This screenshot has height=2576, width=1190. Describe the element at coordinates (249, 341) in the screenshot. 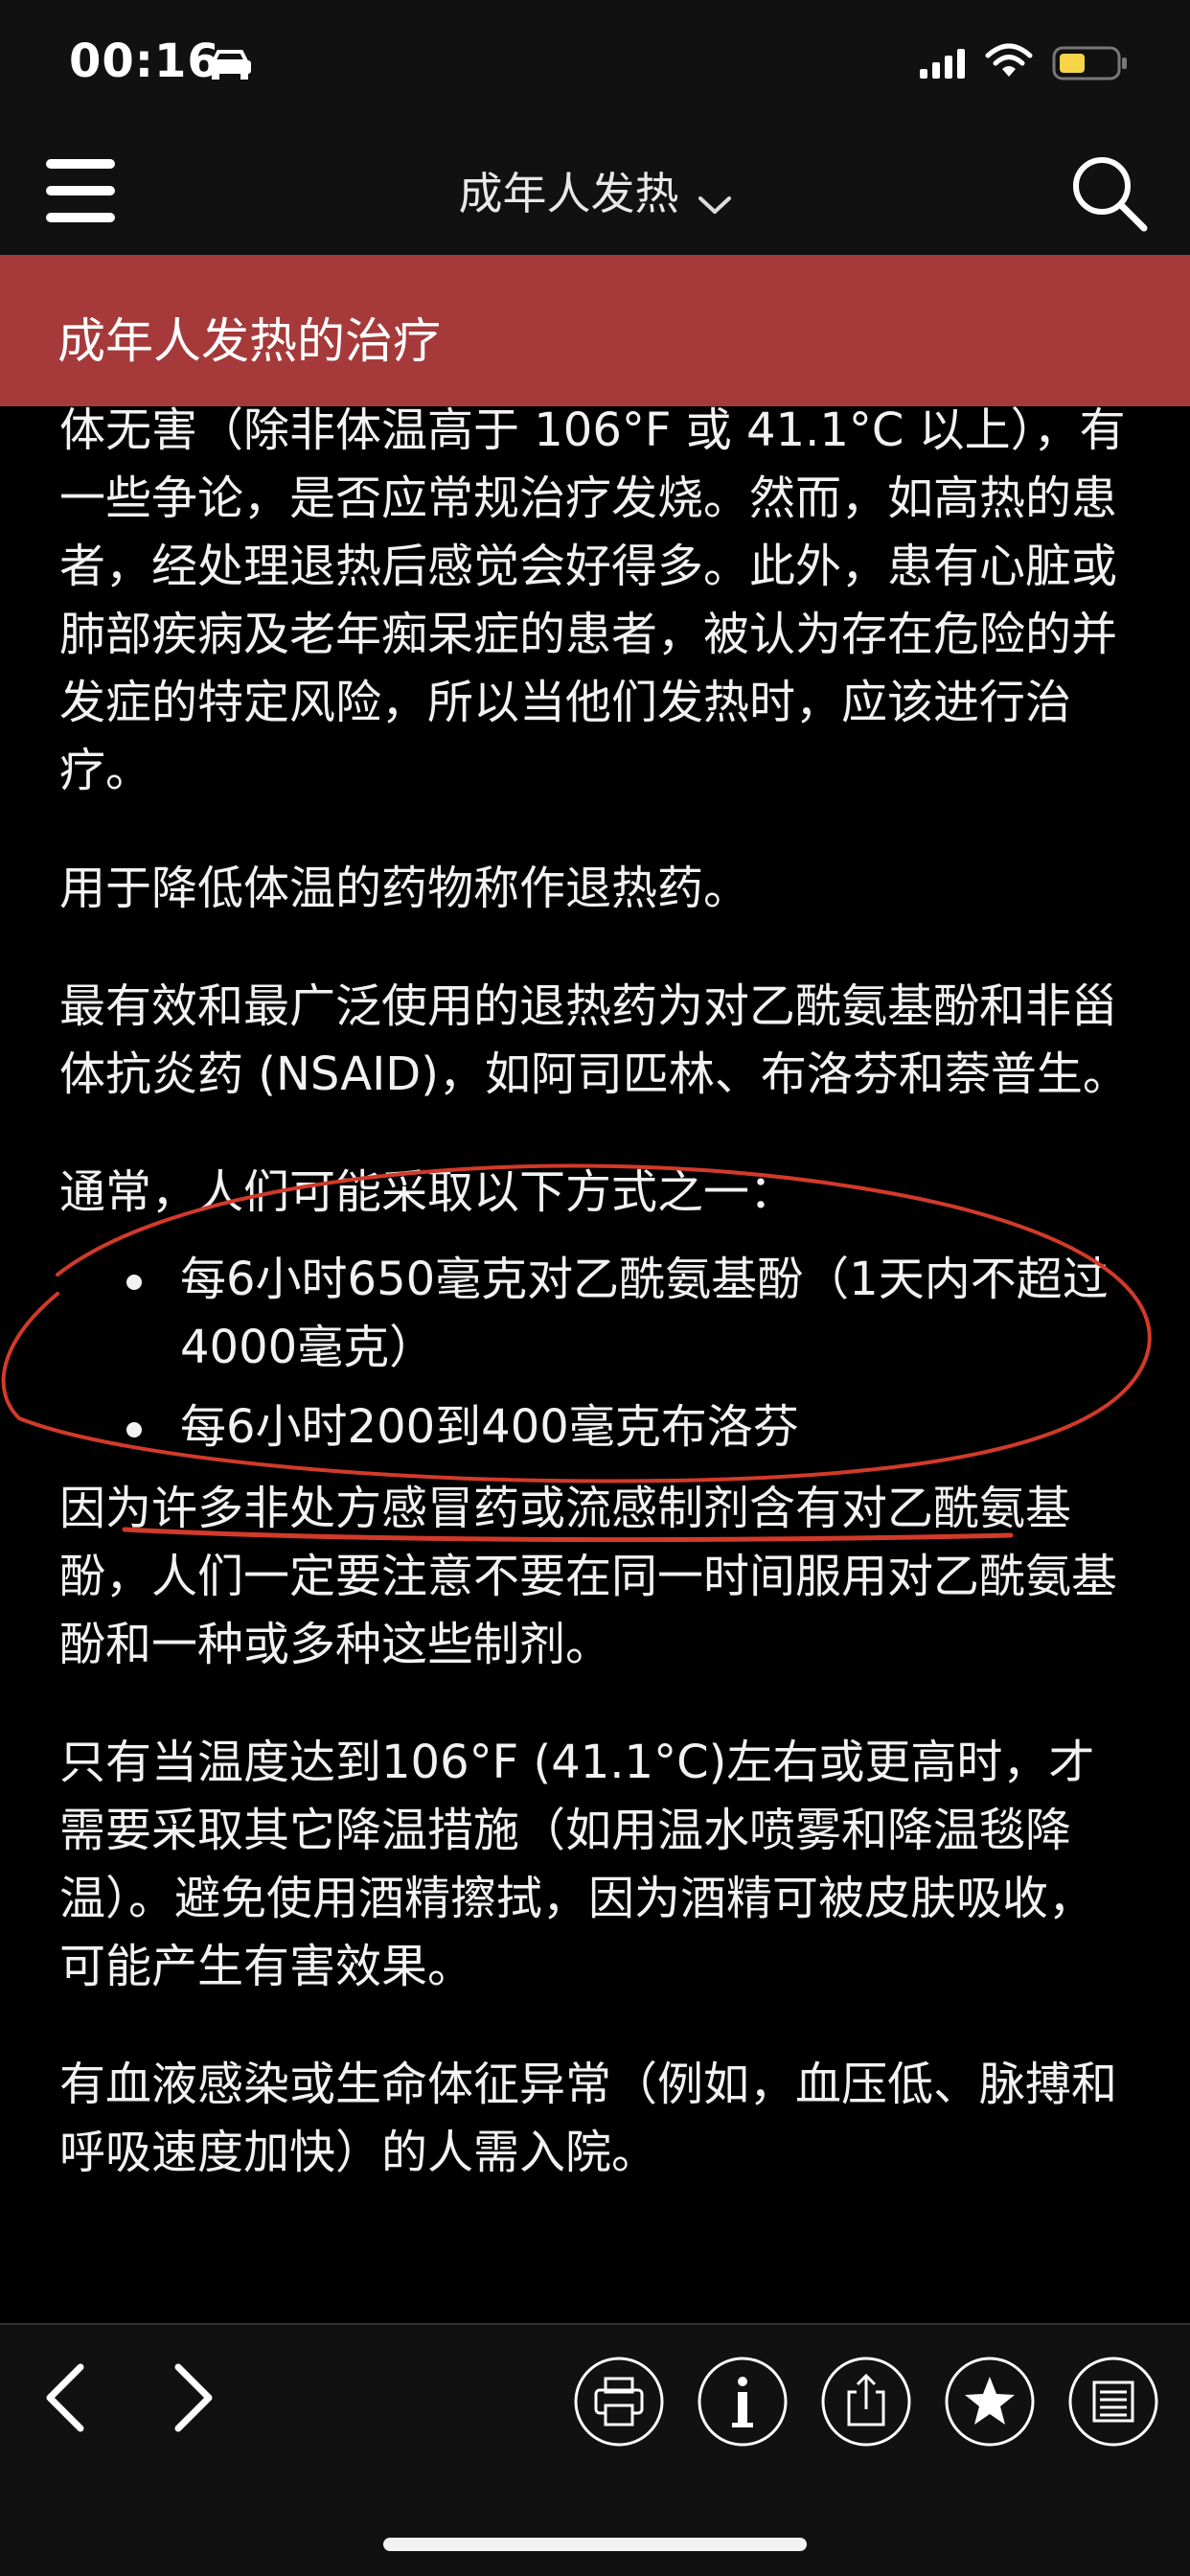

I see `section-title: 成年人发热的治疗` at that location.